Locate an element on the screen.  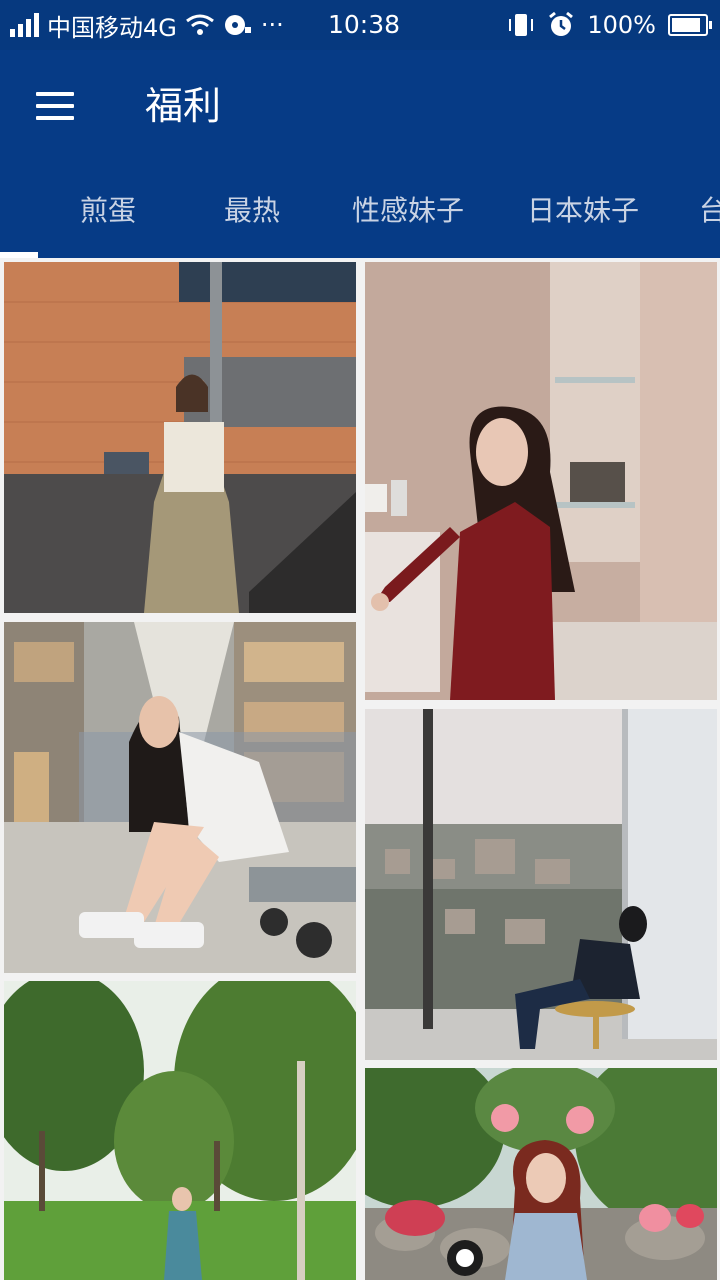
photo-woman-palm-garden is located at coordinates (541, 1174).